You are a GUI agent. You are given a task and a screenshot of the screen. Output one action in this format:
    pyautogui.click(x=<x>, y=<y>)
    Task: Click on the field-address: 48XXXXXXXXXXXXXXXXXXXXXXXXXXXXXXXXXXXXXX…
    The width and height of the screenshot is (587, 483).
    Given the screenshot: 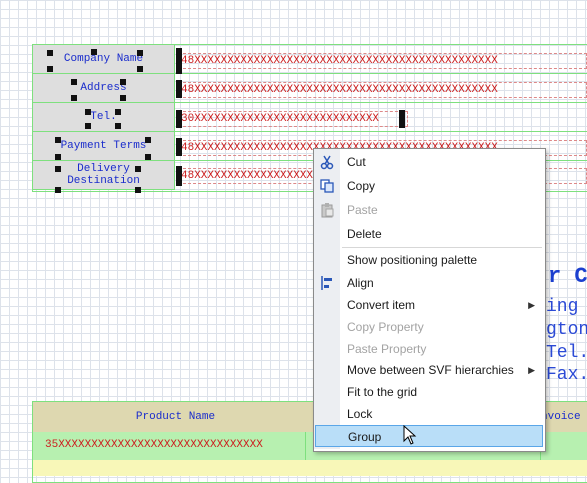 What is the action you would take?
    pyautogui.click(x=382, y=90)
    